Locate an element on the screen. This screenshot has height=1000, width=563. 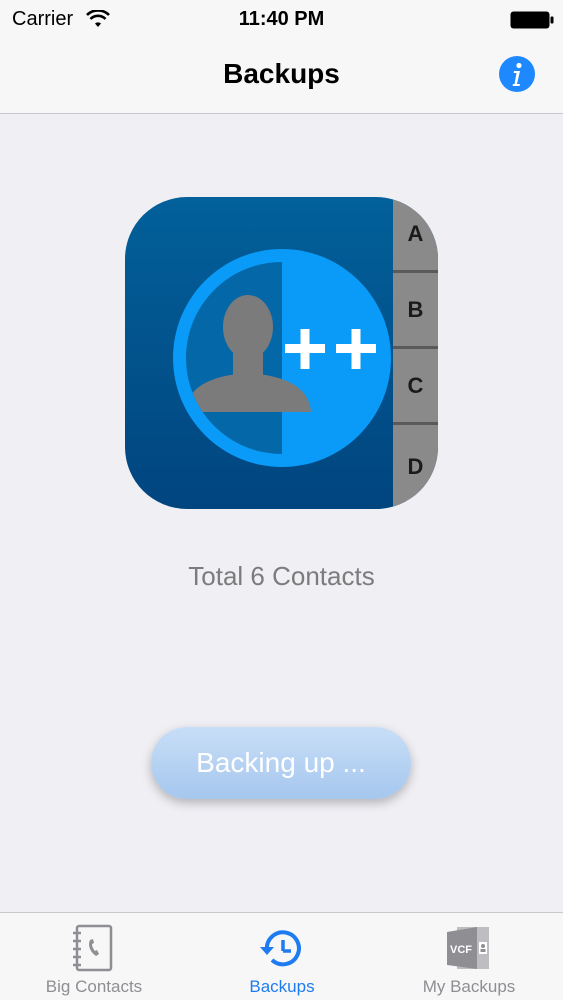
backup-history-icon is located at coordinates (280, 948).